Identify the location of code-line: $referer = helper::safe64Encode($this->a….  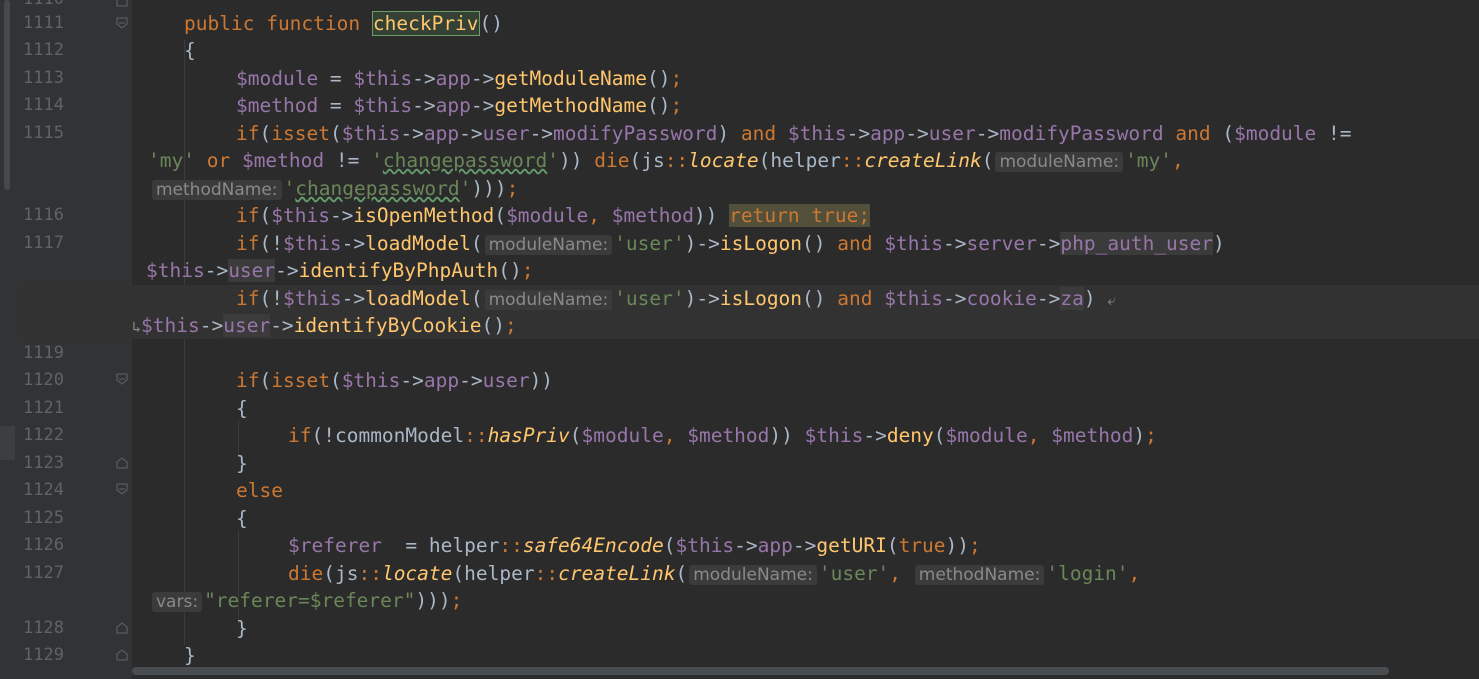
(634, 545).